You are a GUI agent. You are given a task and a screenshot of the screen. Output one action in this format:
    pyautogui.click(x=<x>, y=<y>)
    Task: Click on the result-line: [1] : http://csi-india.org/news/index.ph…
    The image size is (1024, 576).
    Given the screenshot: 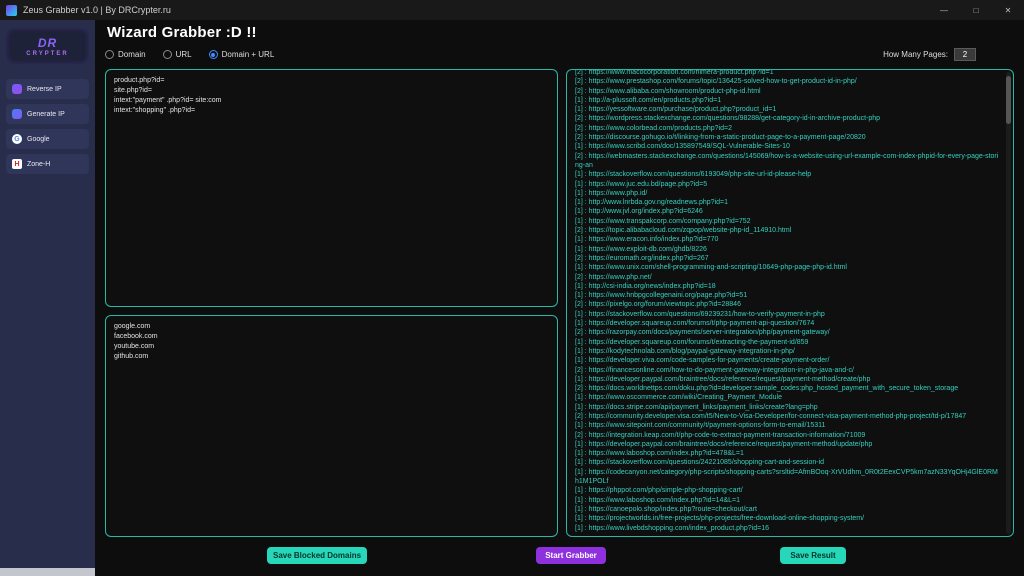 What is the action you would take?
    pyautogui.click(x=645, y=286)
    